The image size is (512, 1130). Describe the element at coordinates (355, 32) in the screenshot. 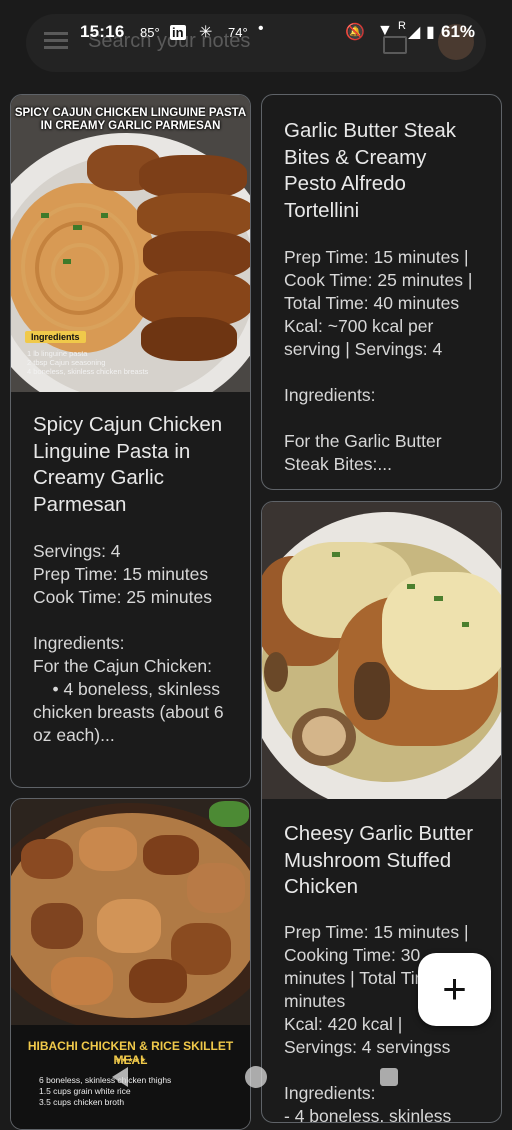

I see `mute-icon: 🔕` at that location.